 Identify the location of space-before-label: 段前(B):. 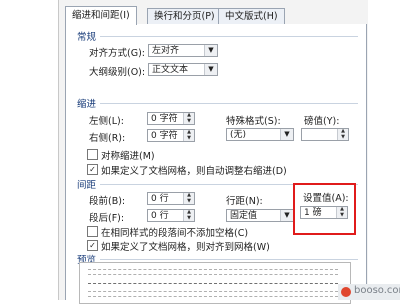
(107, 201).